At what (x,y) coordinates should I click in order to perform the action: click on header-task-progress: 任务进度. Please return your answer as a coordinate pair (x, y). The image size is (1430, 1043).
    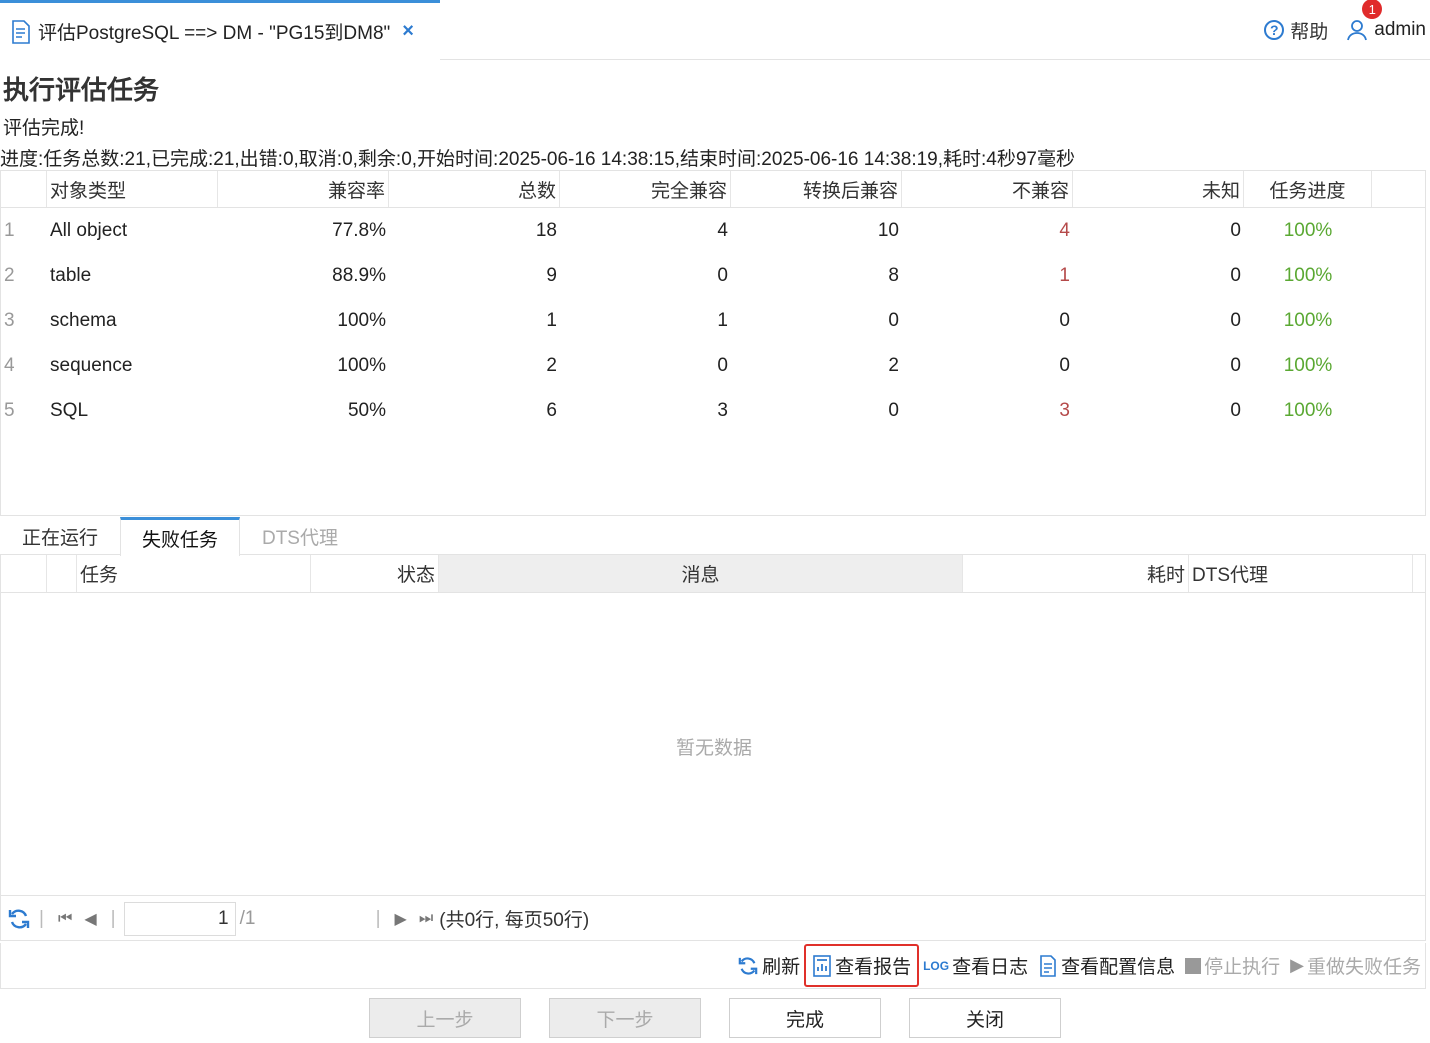
    Looking at the image, I should click on (1308, 189).